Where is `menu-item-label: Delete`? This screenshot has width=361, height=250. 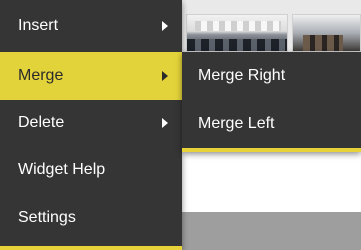 menu-item-label: Delete is located at coordinates (41, 122).